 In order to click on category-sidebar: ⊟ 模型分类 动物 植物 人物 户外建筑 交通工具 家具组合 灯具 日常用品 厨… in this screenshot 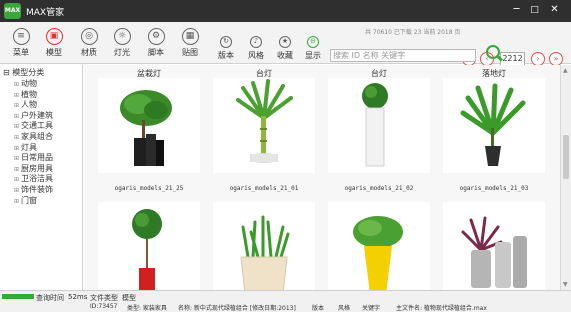, I will do `click(41, 177)`.